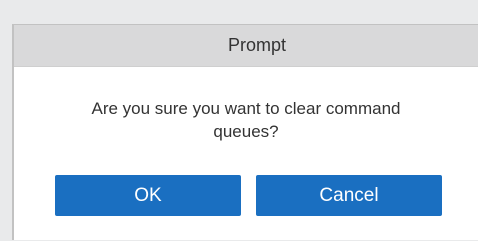  What do you see at coordinates (349, 195) in the screenshot?
I see `cancel-button: Cancel` at bounding box center [349, 195].